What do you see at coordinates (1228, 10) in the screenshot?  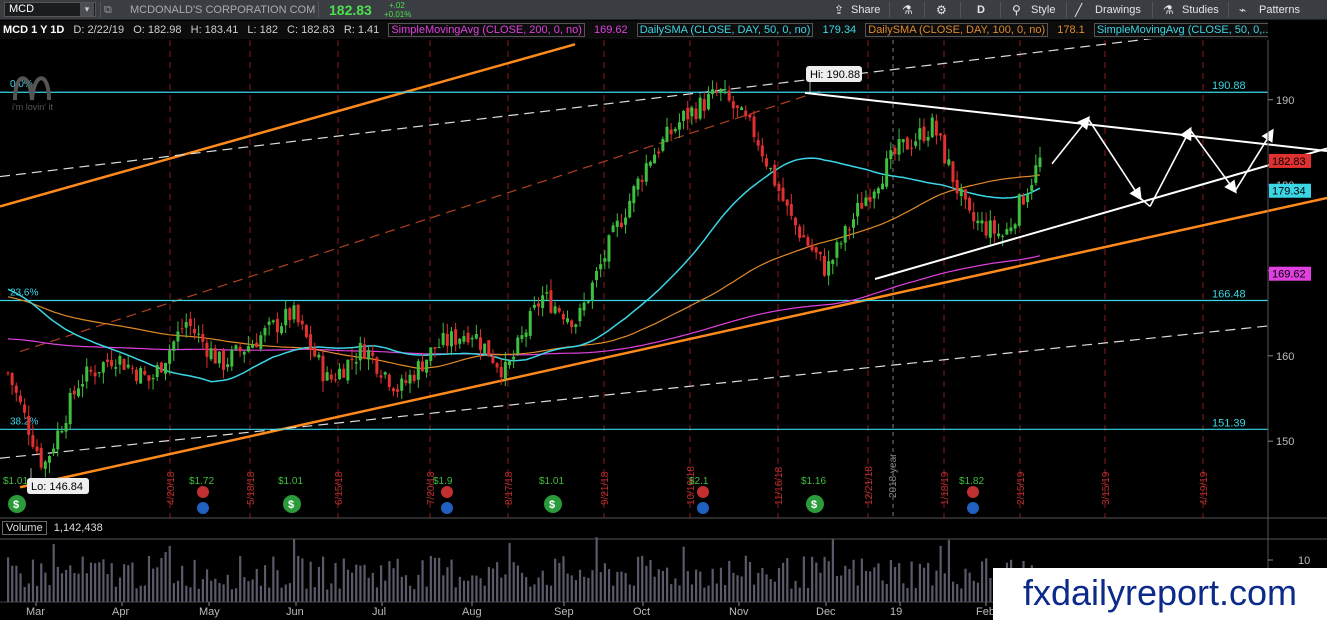 I see `divider` at bounding box center [1228, 10].